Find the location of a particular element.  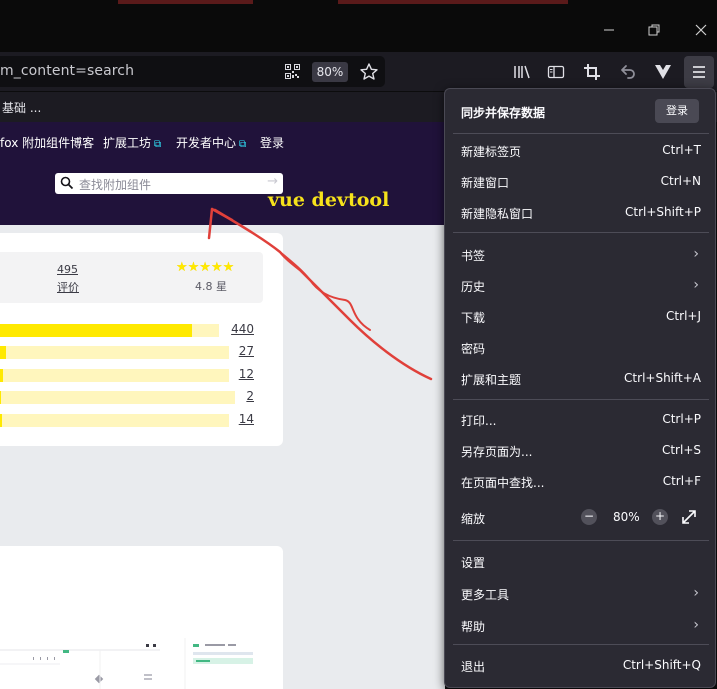

zoom-in-button: + is located at coordinates (660, 517).